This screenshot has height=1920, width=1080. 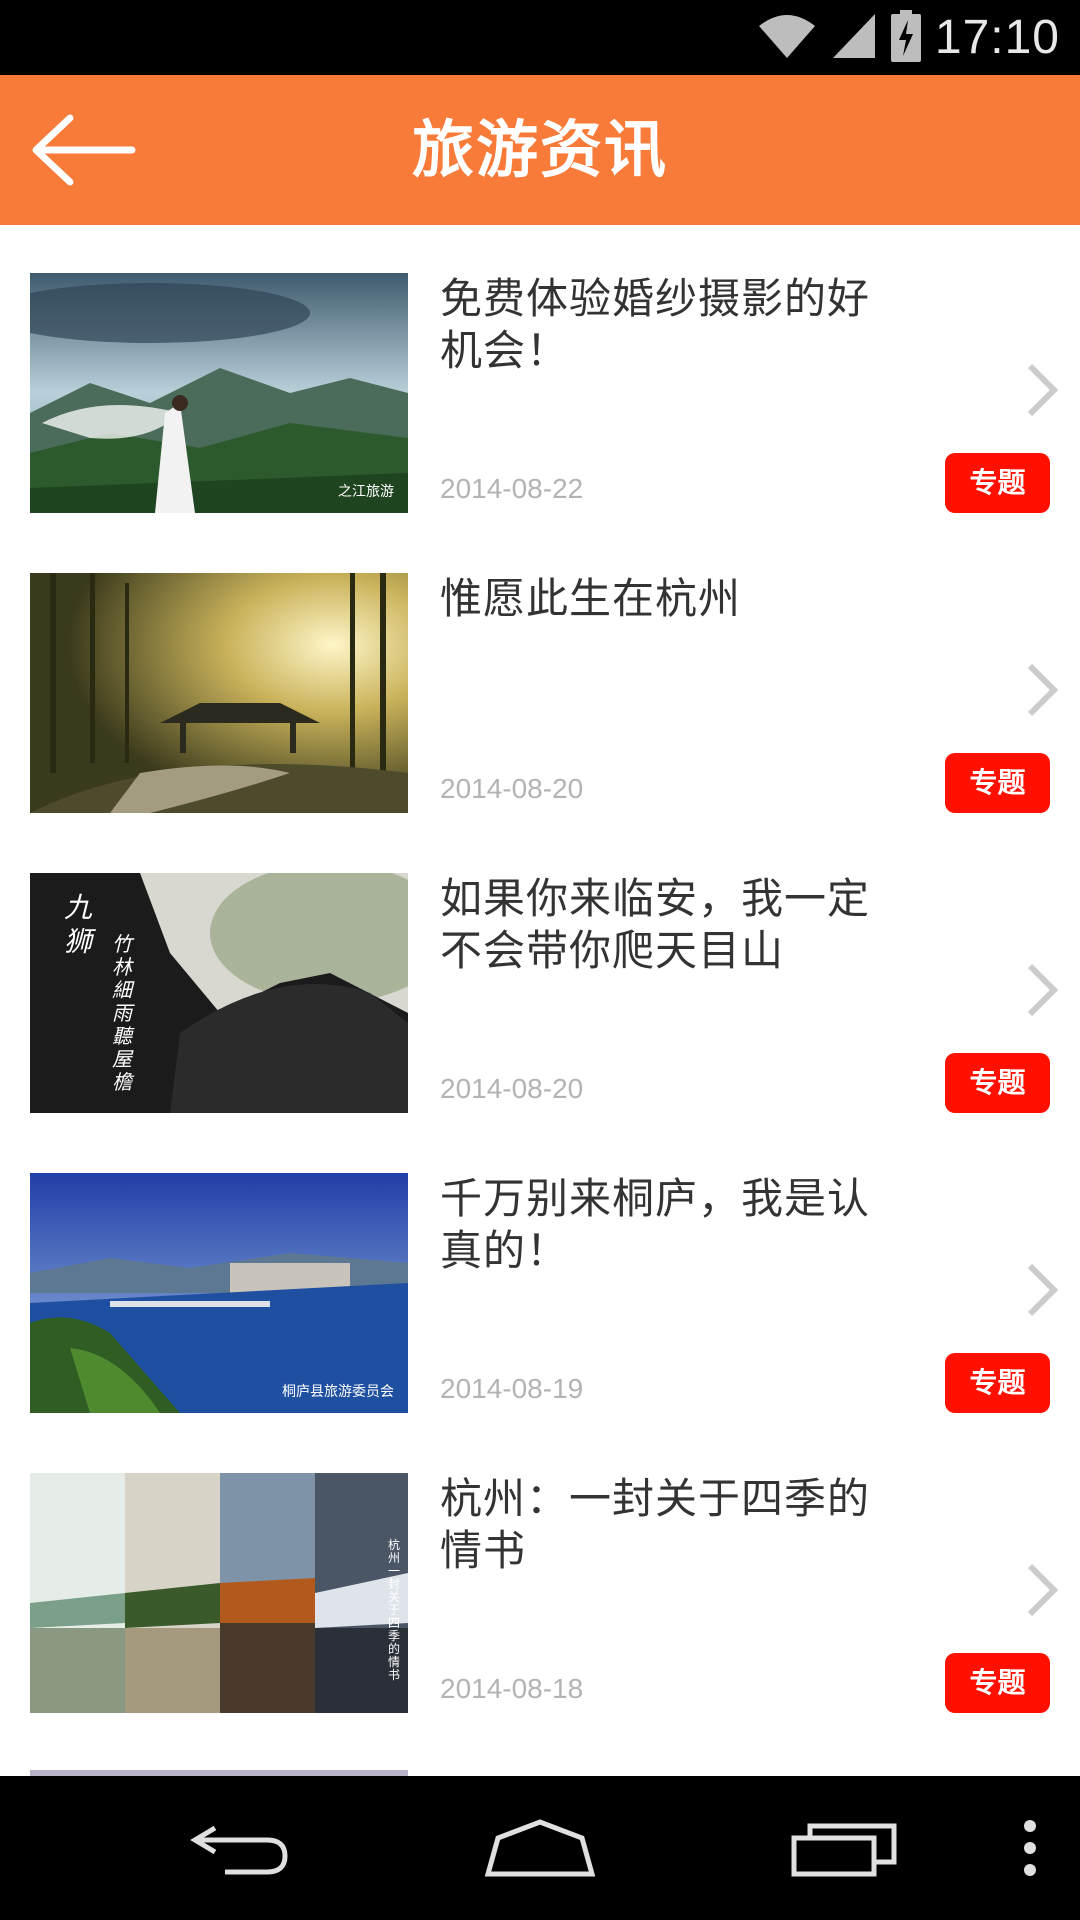 I want to click on article-date: 2014-08-19, so click(x=512, y=1388).